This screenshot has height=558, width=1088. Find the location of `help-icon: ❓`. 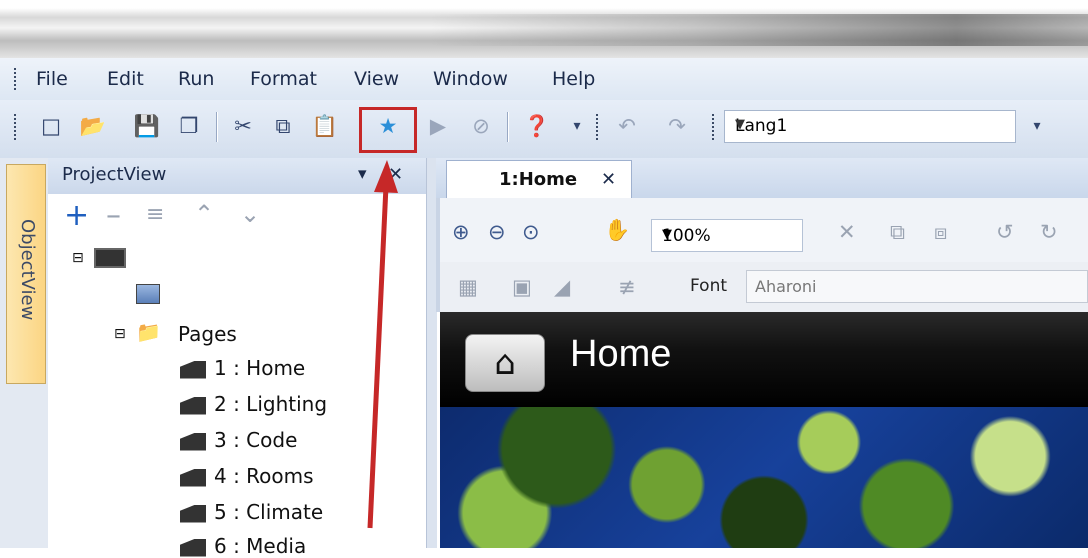

help-icon: ❓ is located at coordinates (537, 126).